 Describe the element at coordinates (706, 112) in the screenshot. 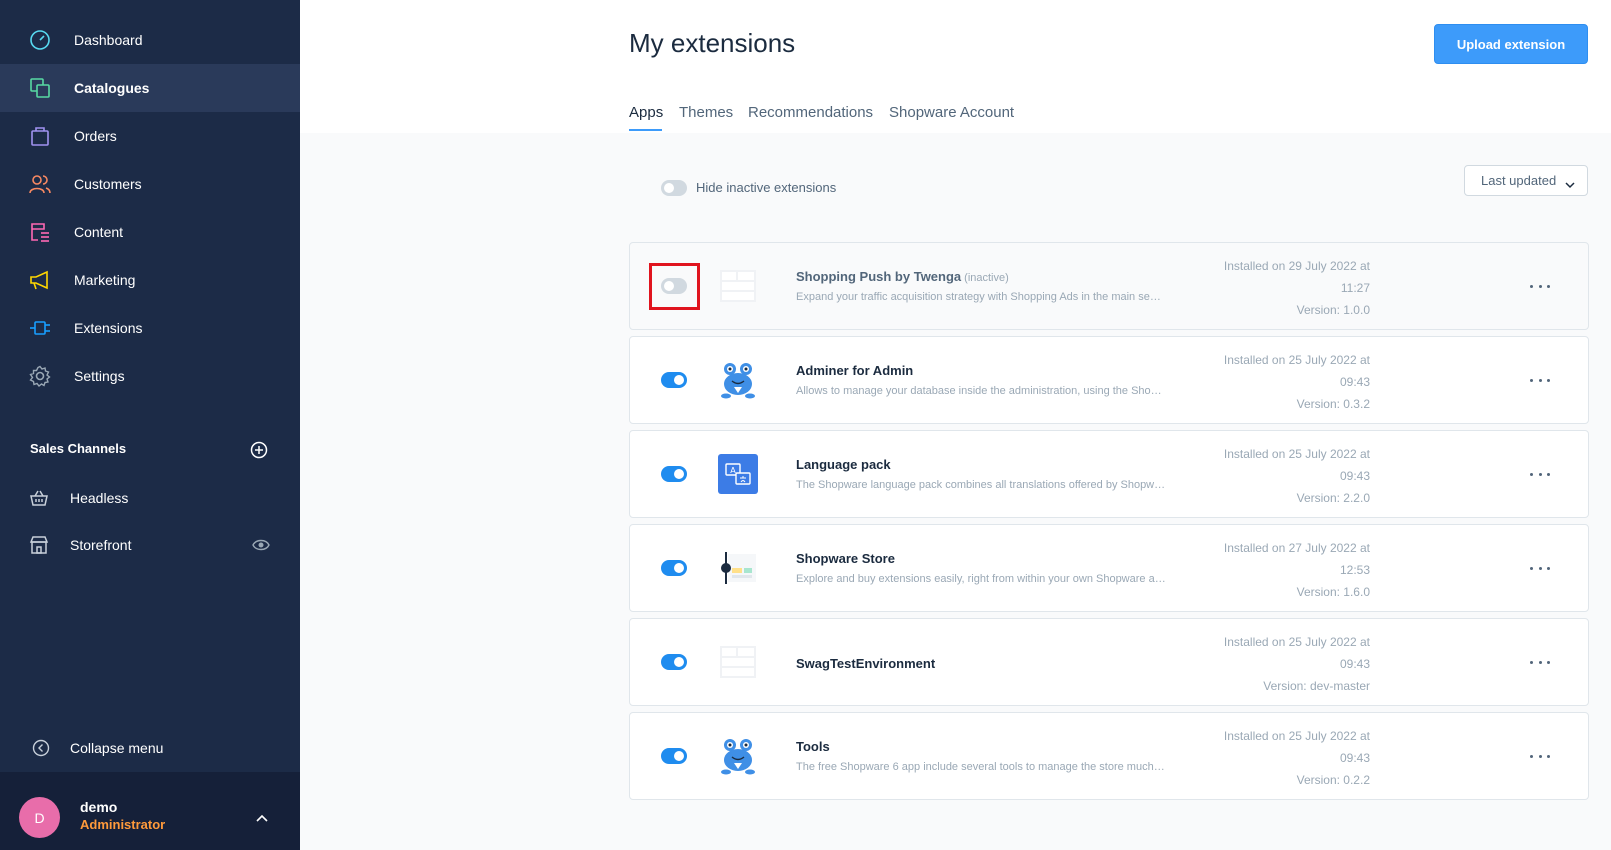

I see `tab-themes: Themes` at that location.